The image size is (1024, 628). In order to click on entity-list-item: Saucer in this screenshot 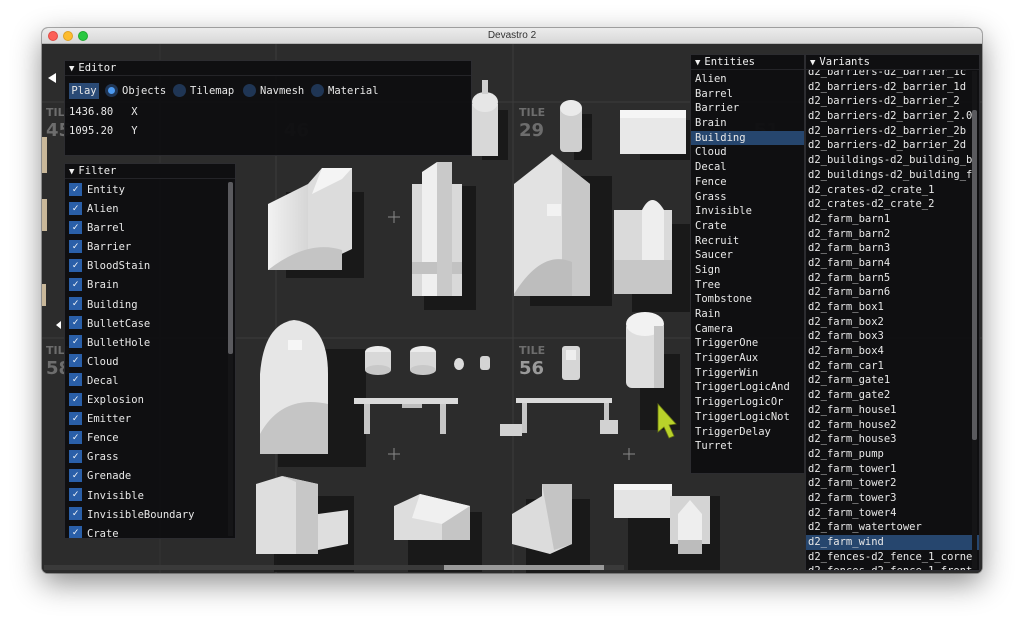, I will do `click(747, 255)`.